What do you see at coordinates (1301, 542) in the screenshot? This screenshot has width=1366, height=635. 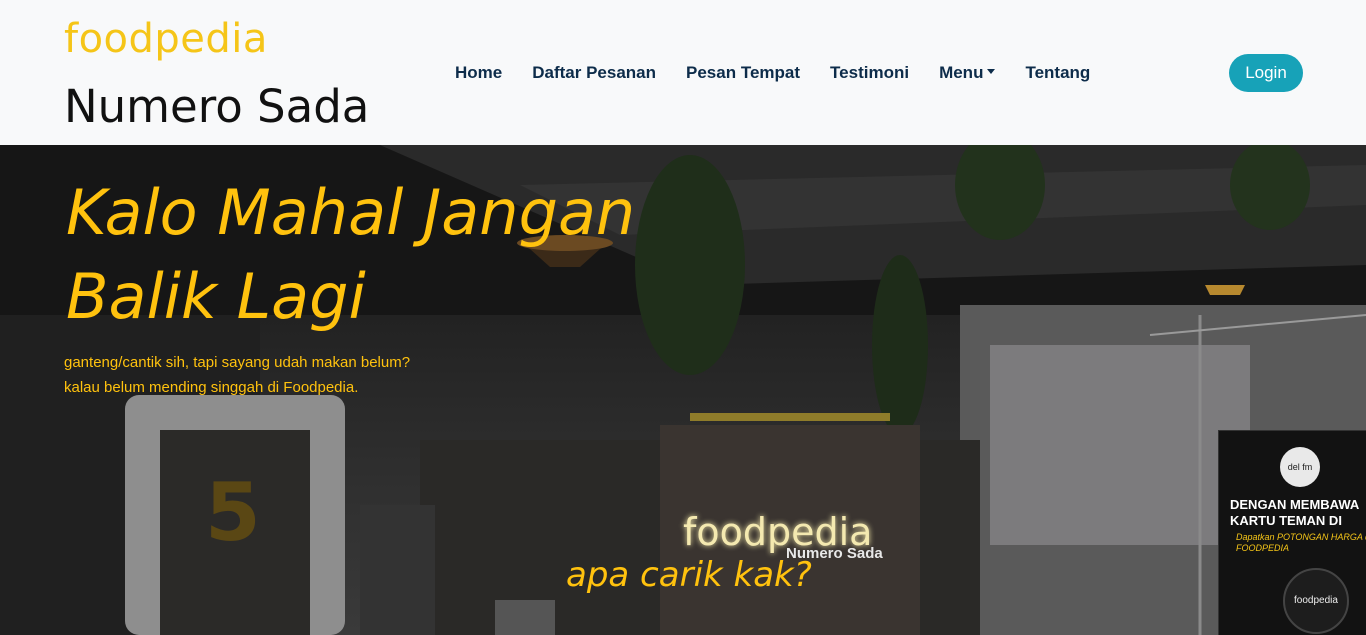 I see `promo-banner-subtext: Dapatkan POTONGAN HARGA di FOODPEDIA` at bounding box center [1301, 542].